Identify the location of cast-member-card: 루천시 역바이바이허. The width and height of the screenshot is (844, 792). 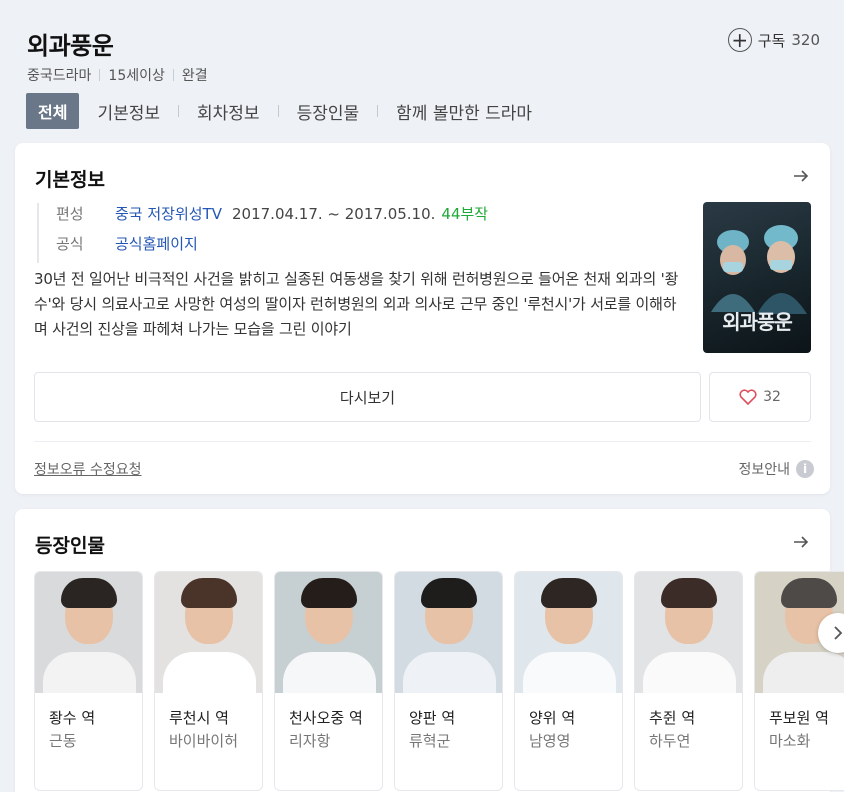
(208, 681).